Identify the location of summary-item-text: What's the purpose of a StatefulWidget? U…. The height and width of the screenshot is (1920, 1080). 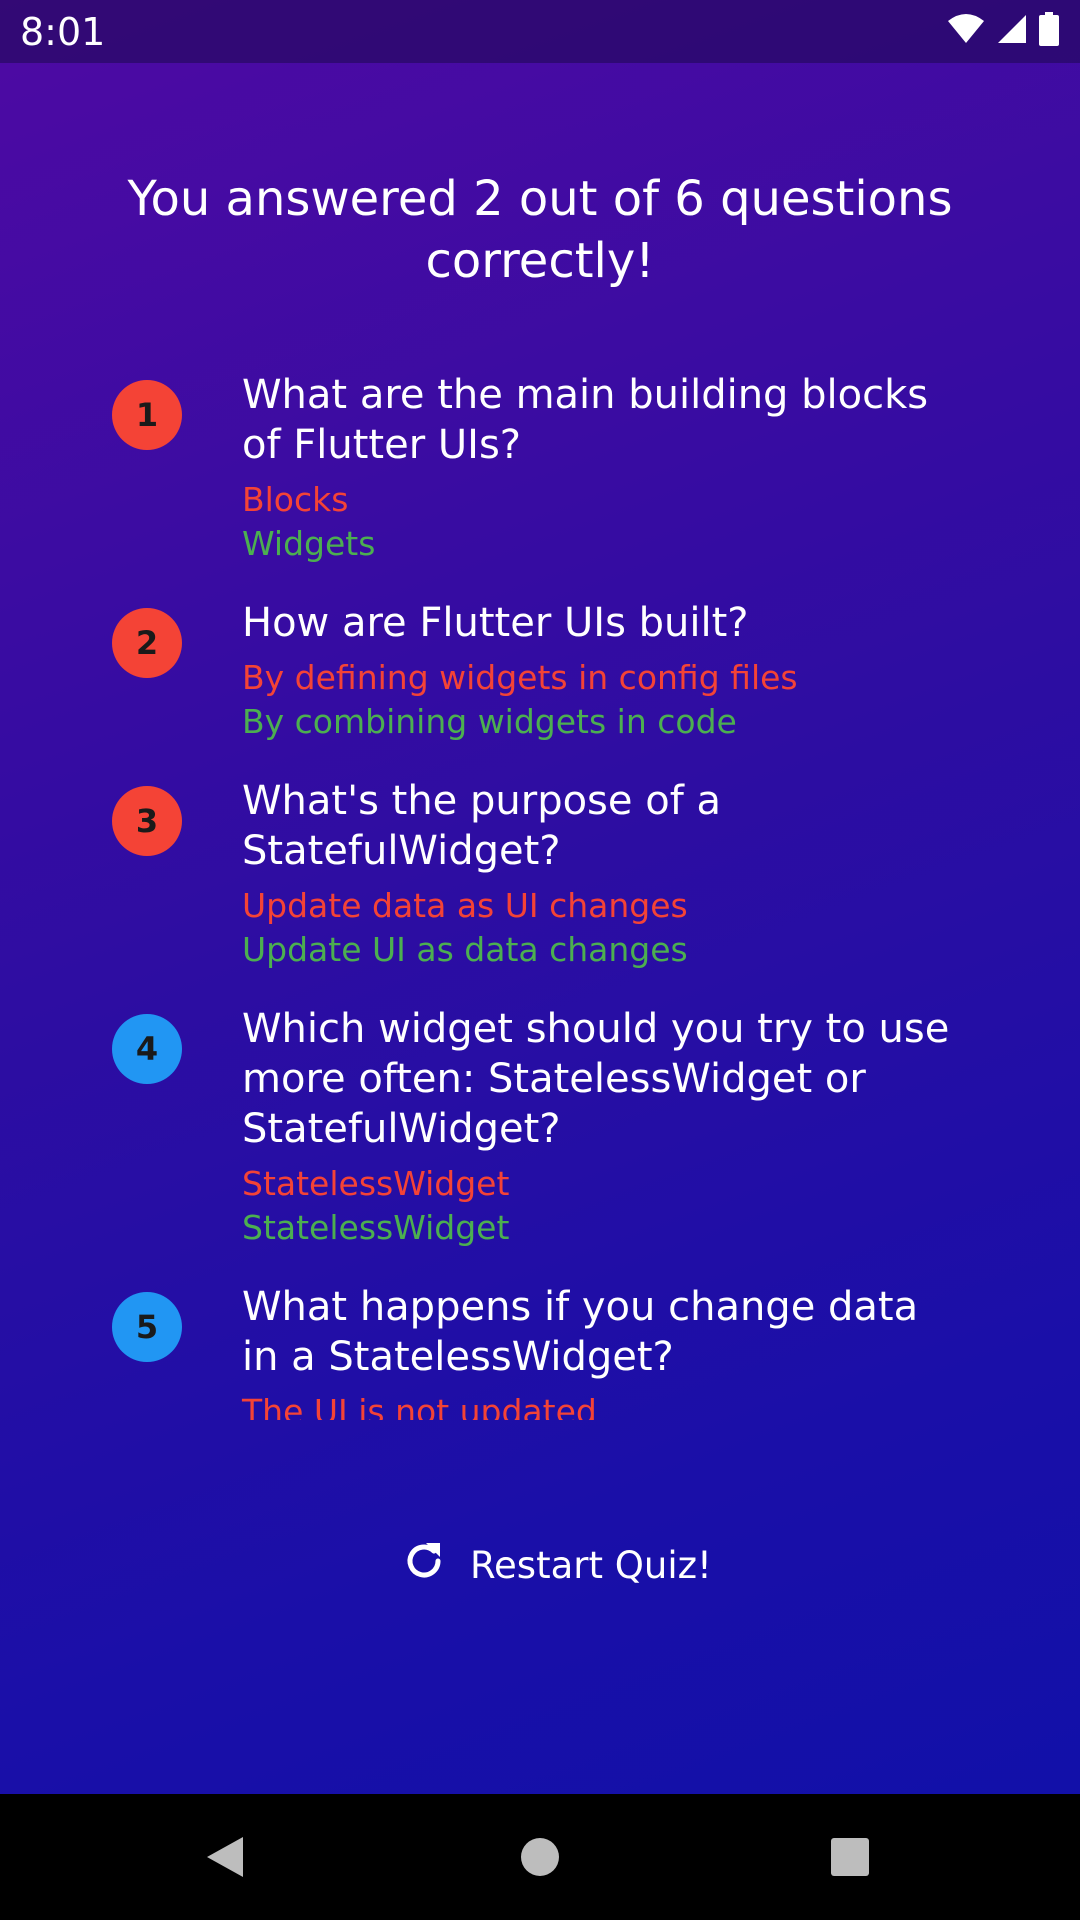
(597, 874).